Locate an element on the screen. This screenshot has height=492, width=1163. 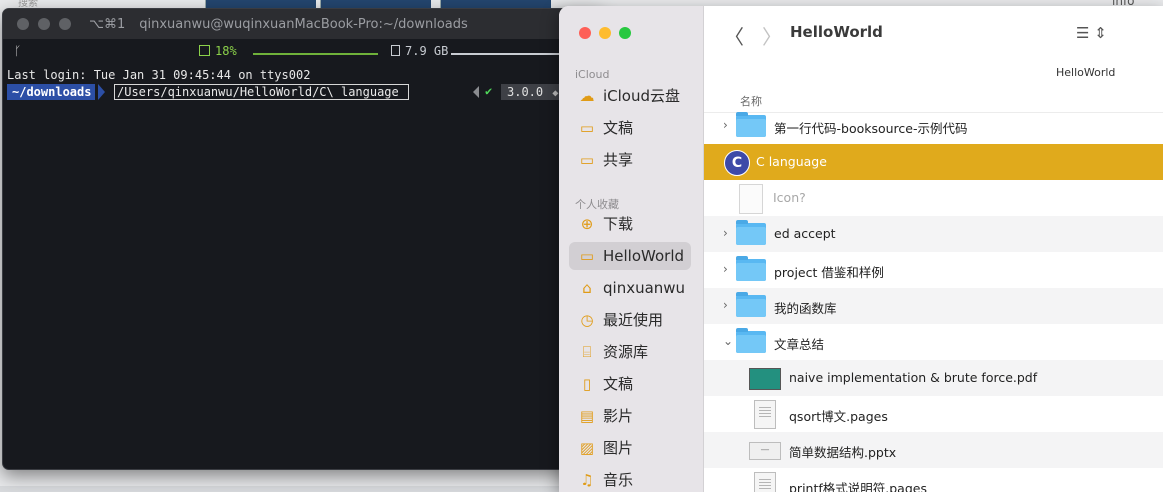
photo-icon: ▨ is located at coordinates (587, 448).